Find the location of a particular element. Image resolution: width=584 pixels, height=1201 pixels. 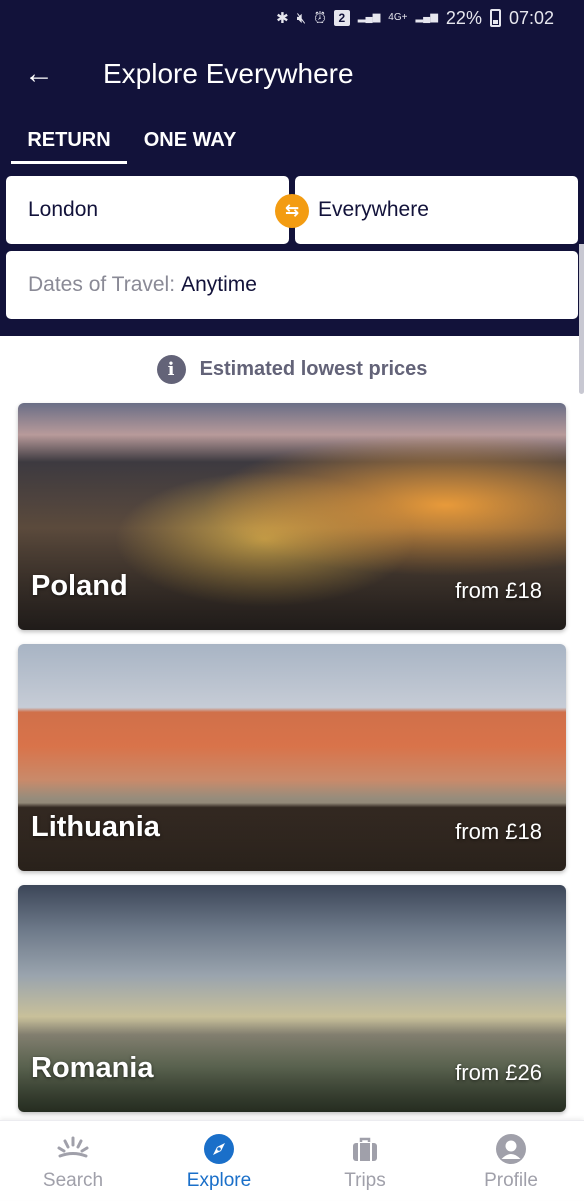

mute-icon: 🔇︎ is located at coordinates (301, 18).